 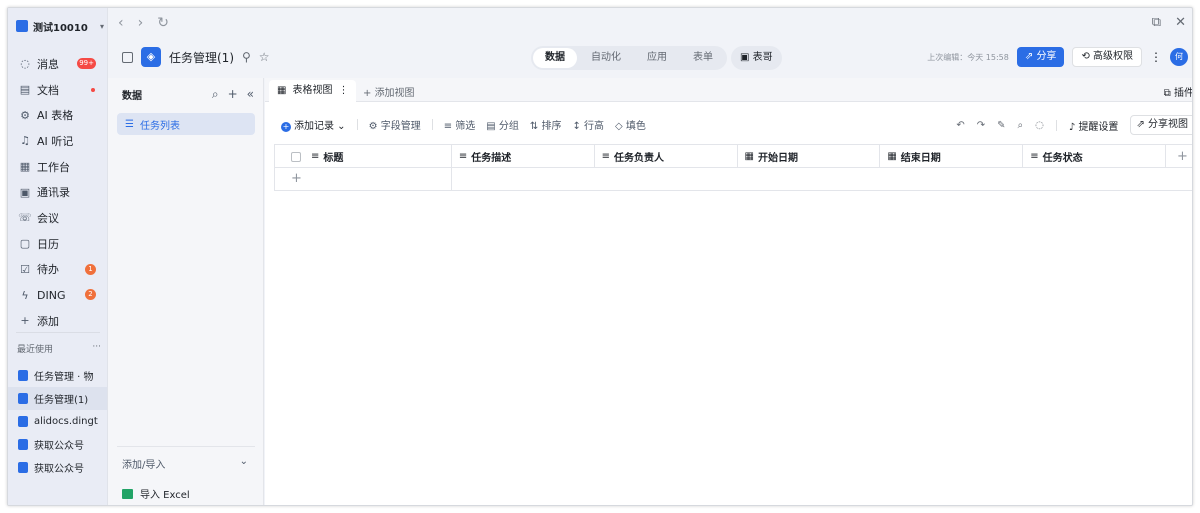 What do you see at coordinates (250, 94) in the screenshot?
I see `collapse-icon: «` at bounding box center [250, 94].